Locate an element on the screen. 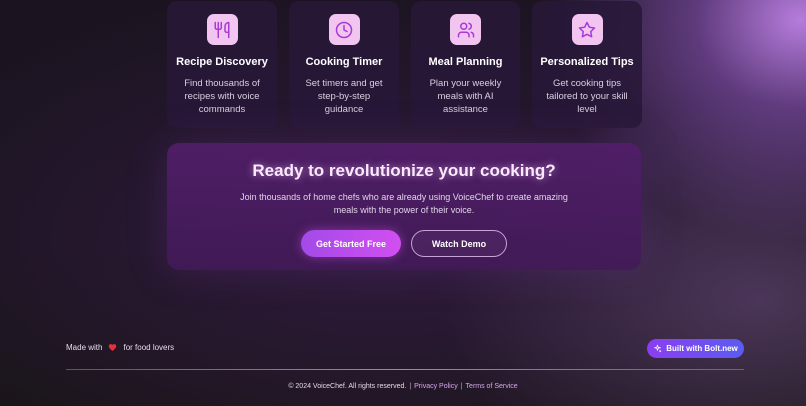 This screenshot has width=806, height=406. terms-of-service-link: Terms of Service is located at coordinates (492, 386).